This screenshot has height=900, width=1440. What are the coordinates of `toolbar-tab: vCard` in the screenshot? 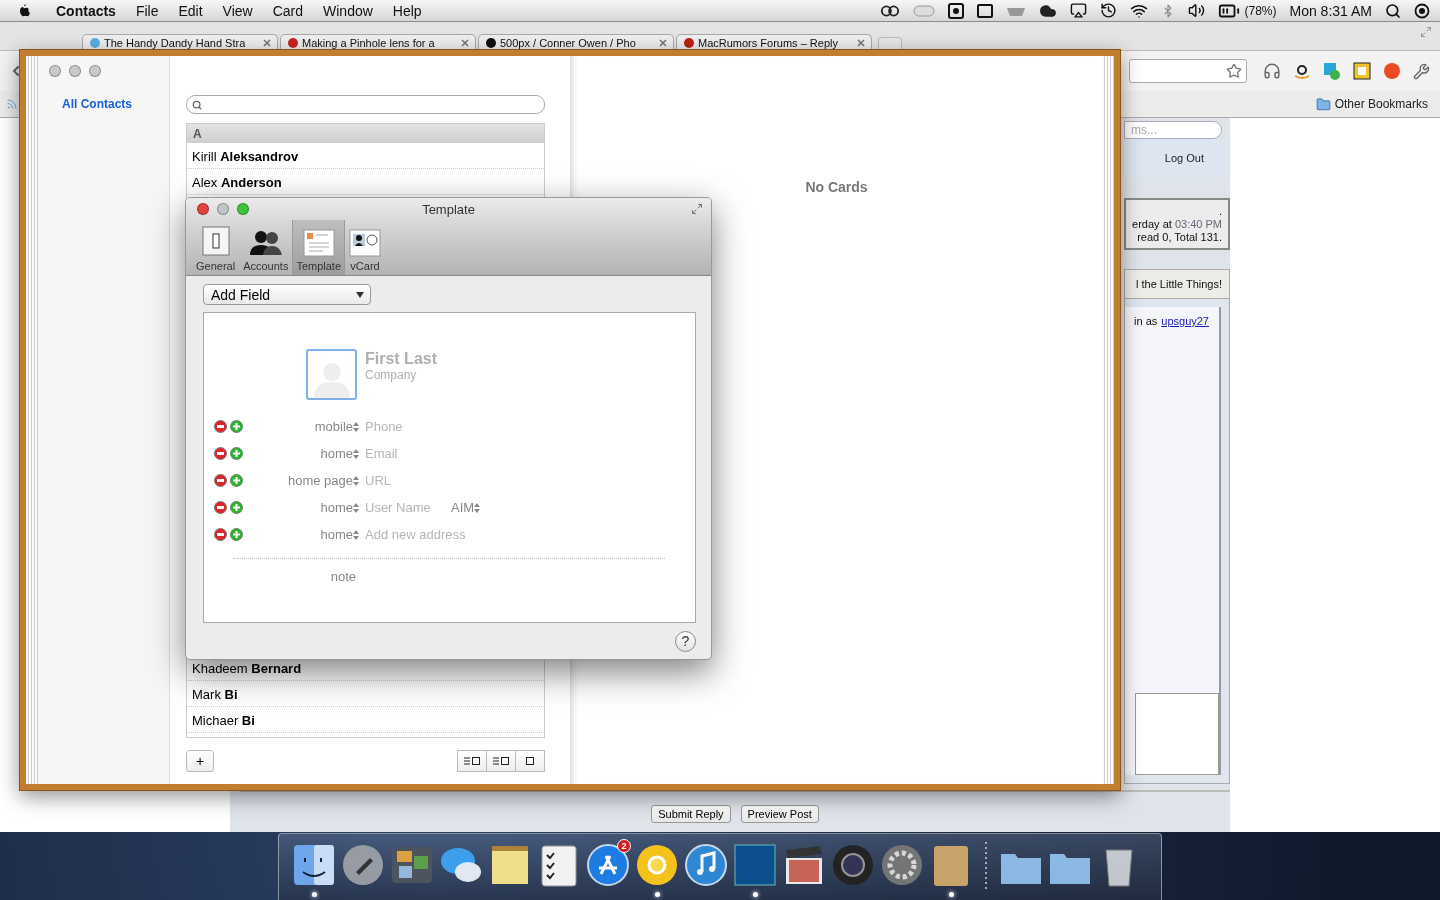 It's located at (365, 247).